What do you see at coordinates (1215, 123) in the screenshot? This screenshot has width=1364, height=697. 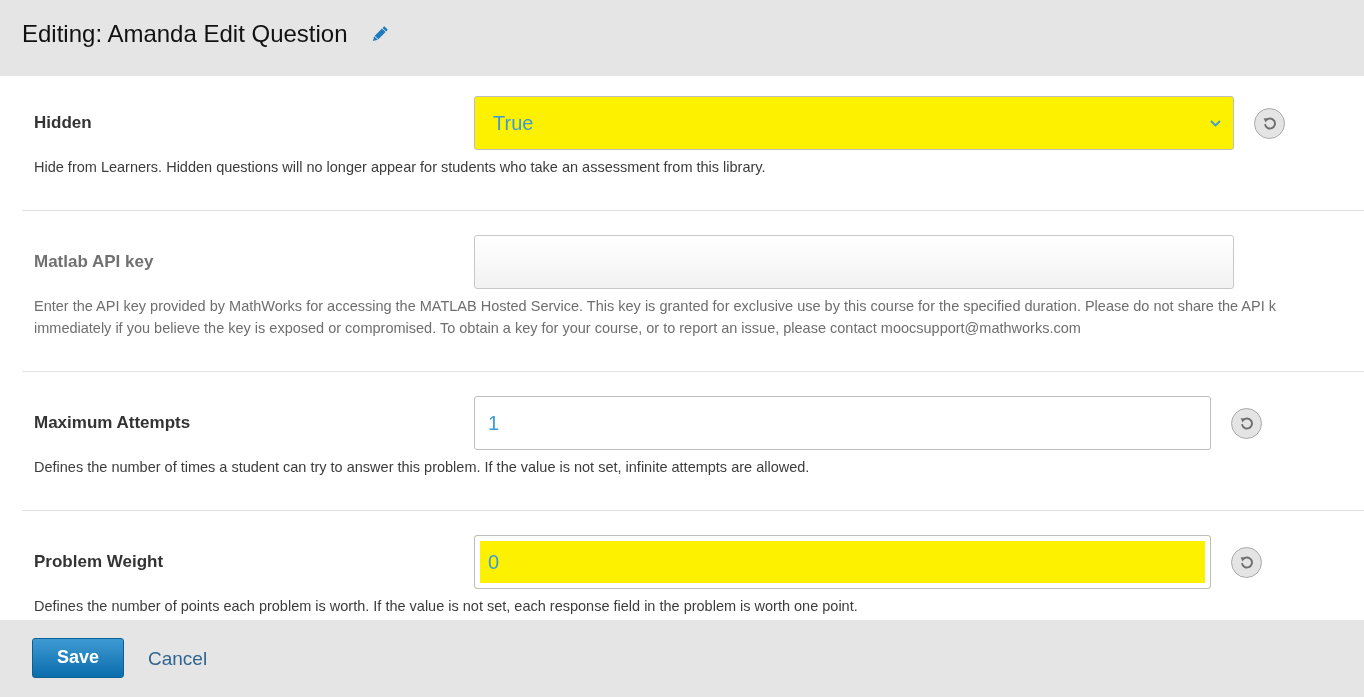 I see `chevron-down-icon` at bounding box center [1215, 123].